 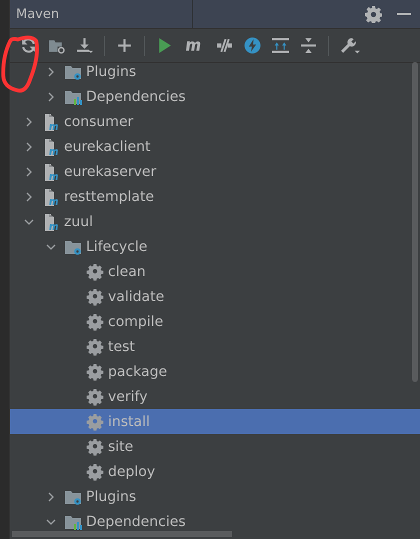 What do you see at coordinates (350, 45) in the screenshot?
I see `wrench-icon` at bounding box center [350, 45].